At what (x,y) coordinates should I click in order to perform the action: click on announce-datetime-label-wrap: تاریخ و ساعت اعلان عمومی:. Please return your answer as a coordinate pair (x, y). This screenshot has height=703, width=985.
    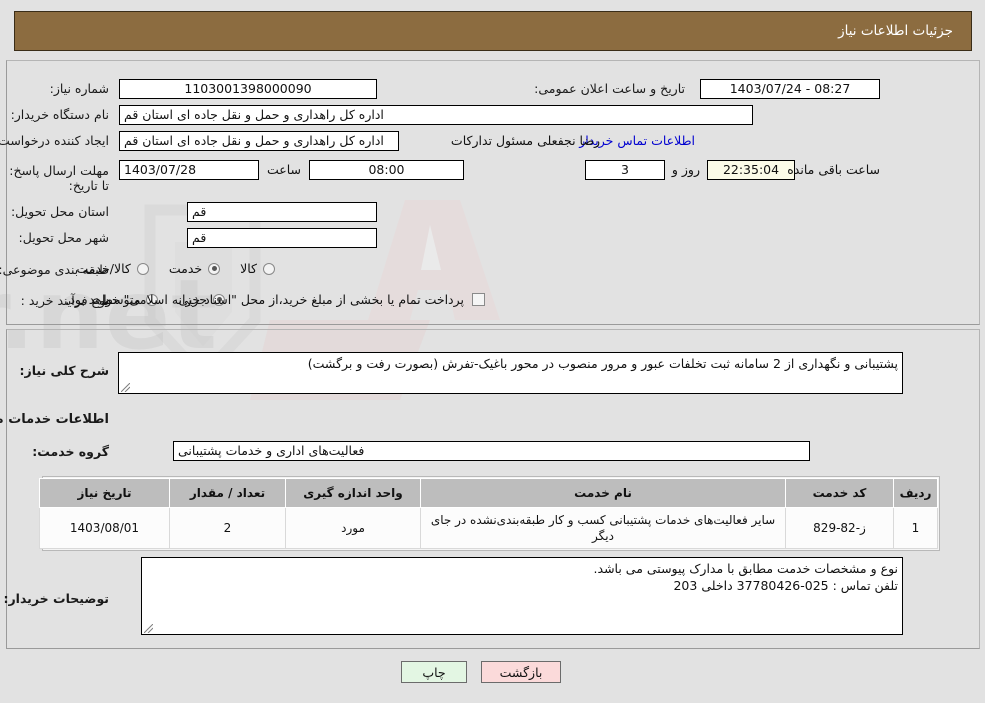
    Looking at the image, I should click on (609, 88).